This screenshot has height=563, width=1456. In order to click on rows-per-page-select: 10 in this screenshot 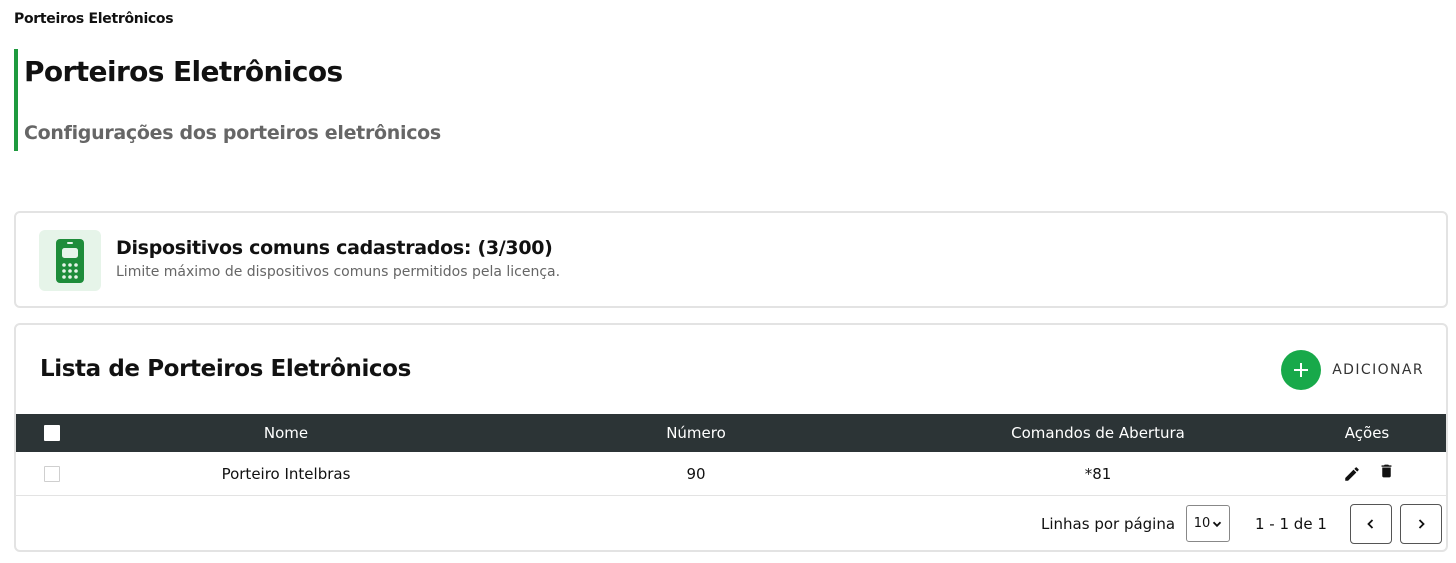, I will do `click(1208, 523)`.